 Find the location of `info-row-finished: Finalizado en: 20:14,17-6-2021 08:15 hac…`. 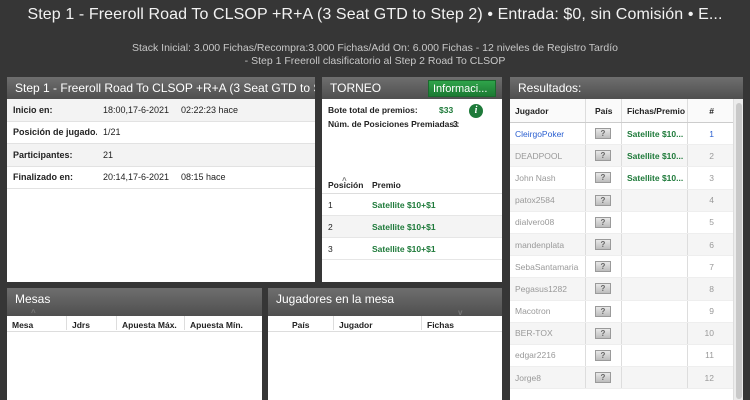

info-row-finished: Finalizado en: 20:14,17-6-2021 08:15 hac… is located at coordinates (161, 178).